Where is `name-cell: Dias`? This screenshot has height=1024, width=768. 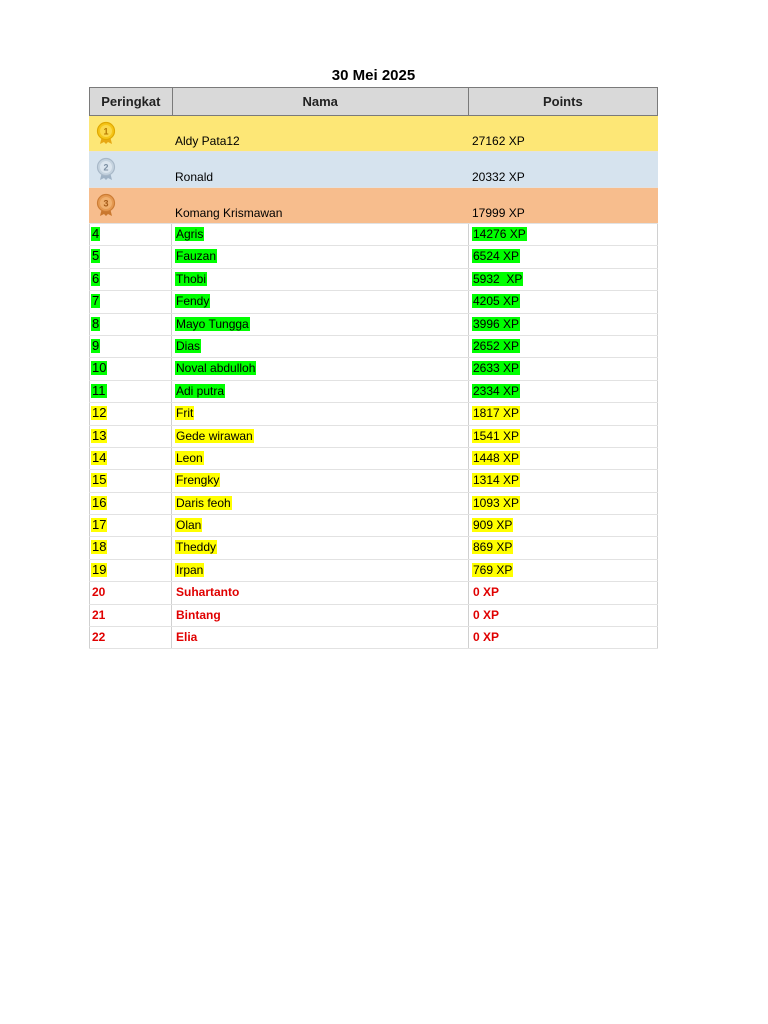
name-cell: Dias is located at coordinates (320, 346).